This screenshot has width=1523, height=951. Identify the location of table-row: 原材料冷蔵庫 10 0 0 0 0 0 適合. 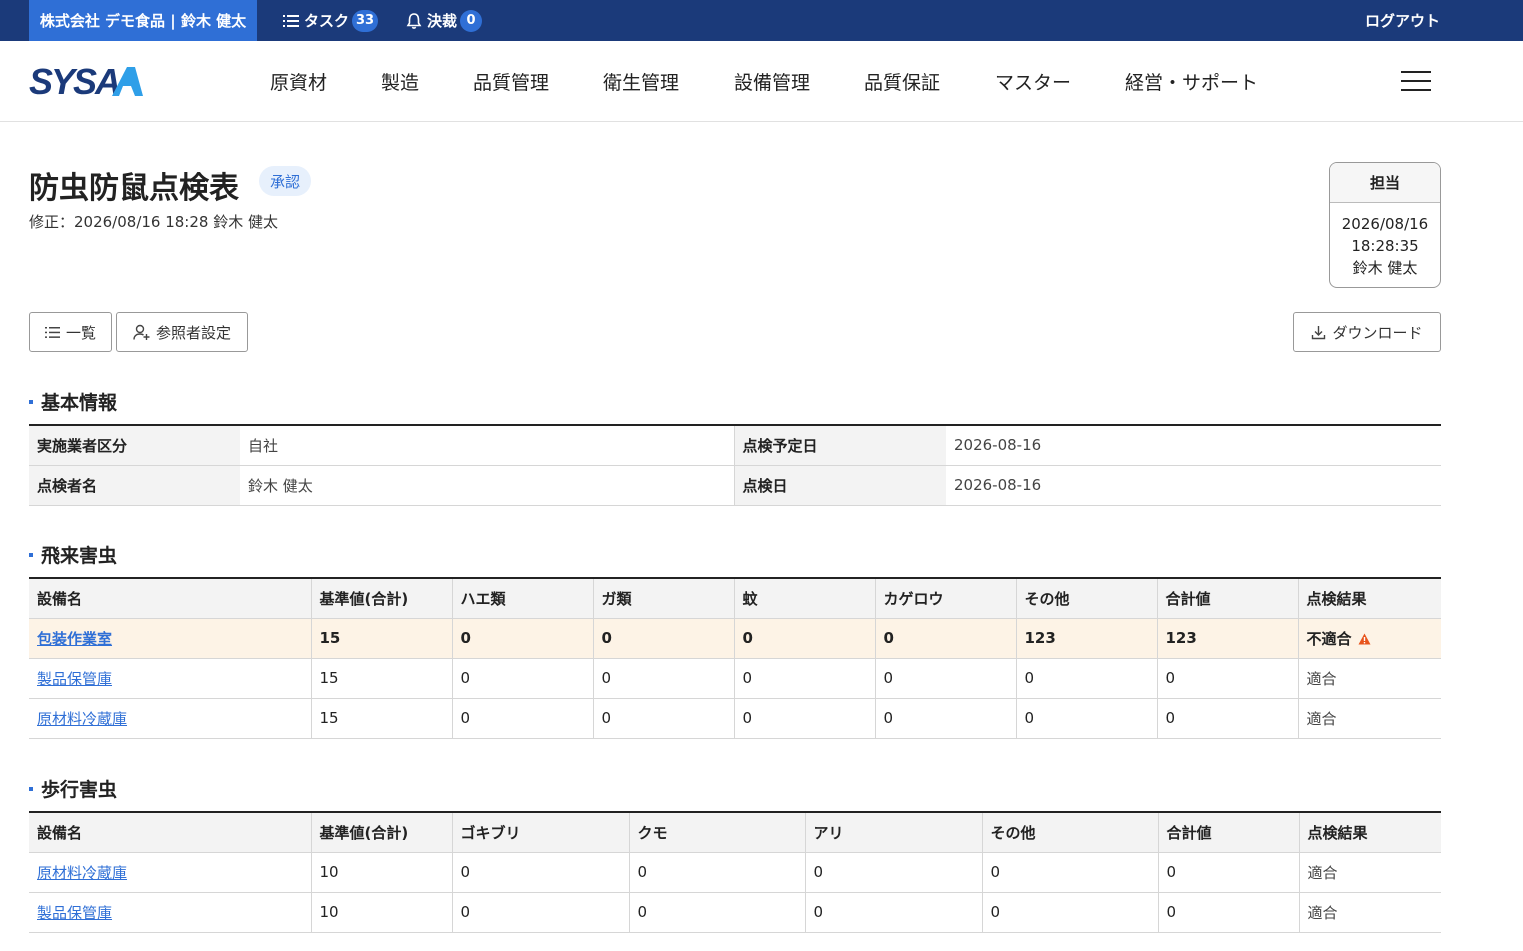
(735, 872).